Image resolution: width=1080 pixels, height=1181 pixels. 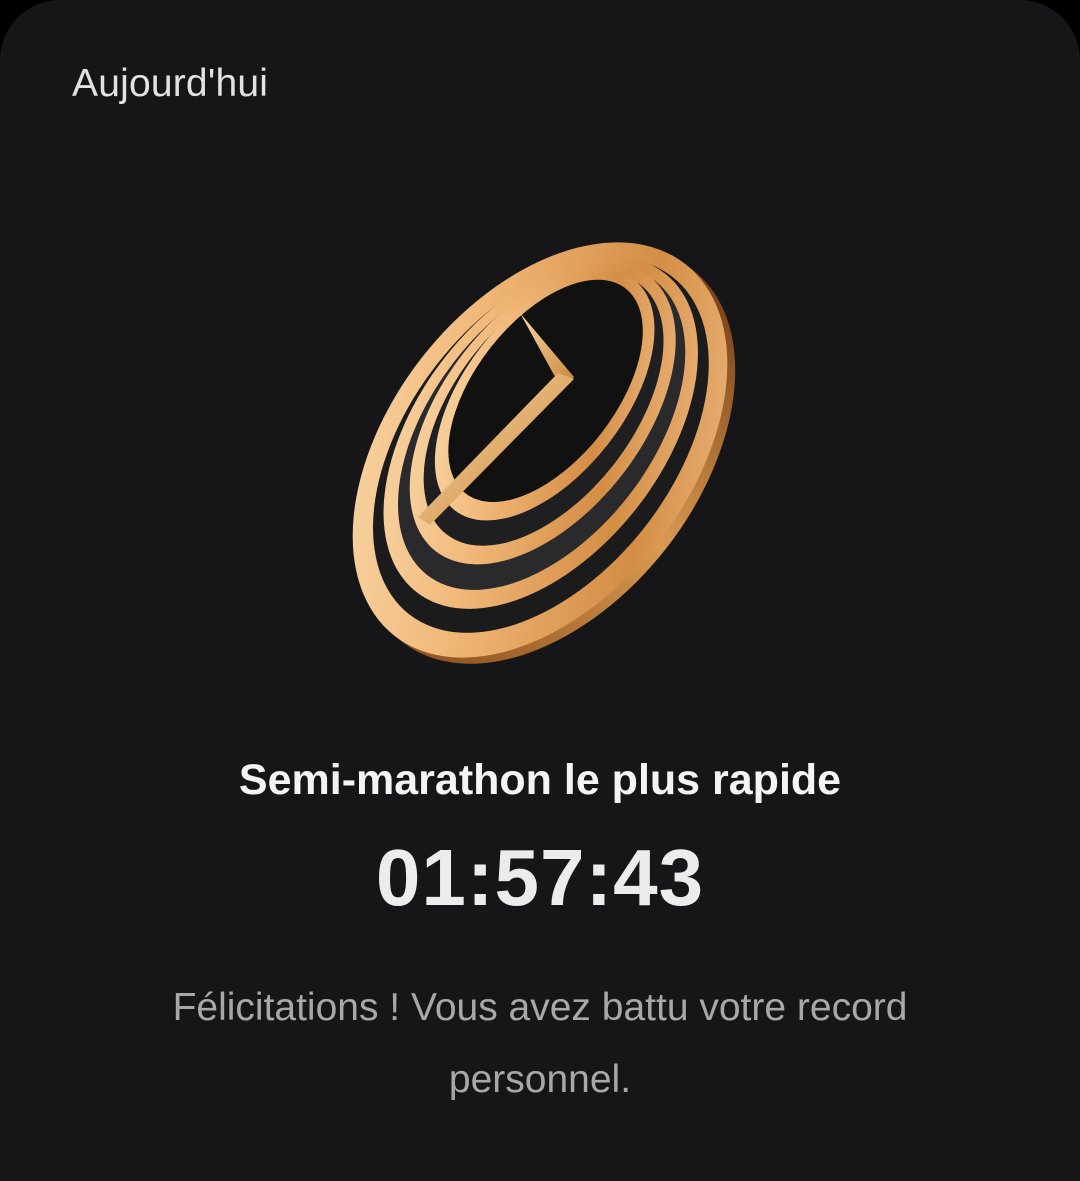 What do you see at coordinates (540, 780) in the screenshot?
I see `record-title: Semi-marathon le plus rapide` at bounding box center [540, 780].